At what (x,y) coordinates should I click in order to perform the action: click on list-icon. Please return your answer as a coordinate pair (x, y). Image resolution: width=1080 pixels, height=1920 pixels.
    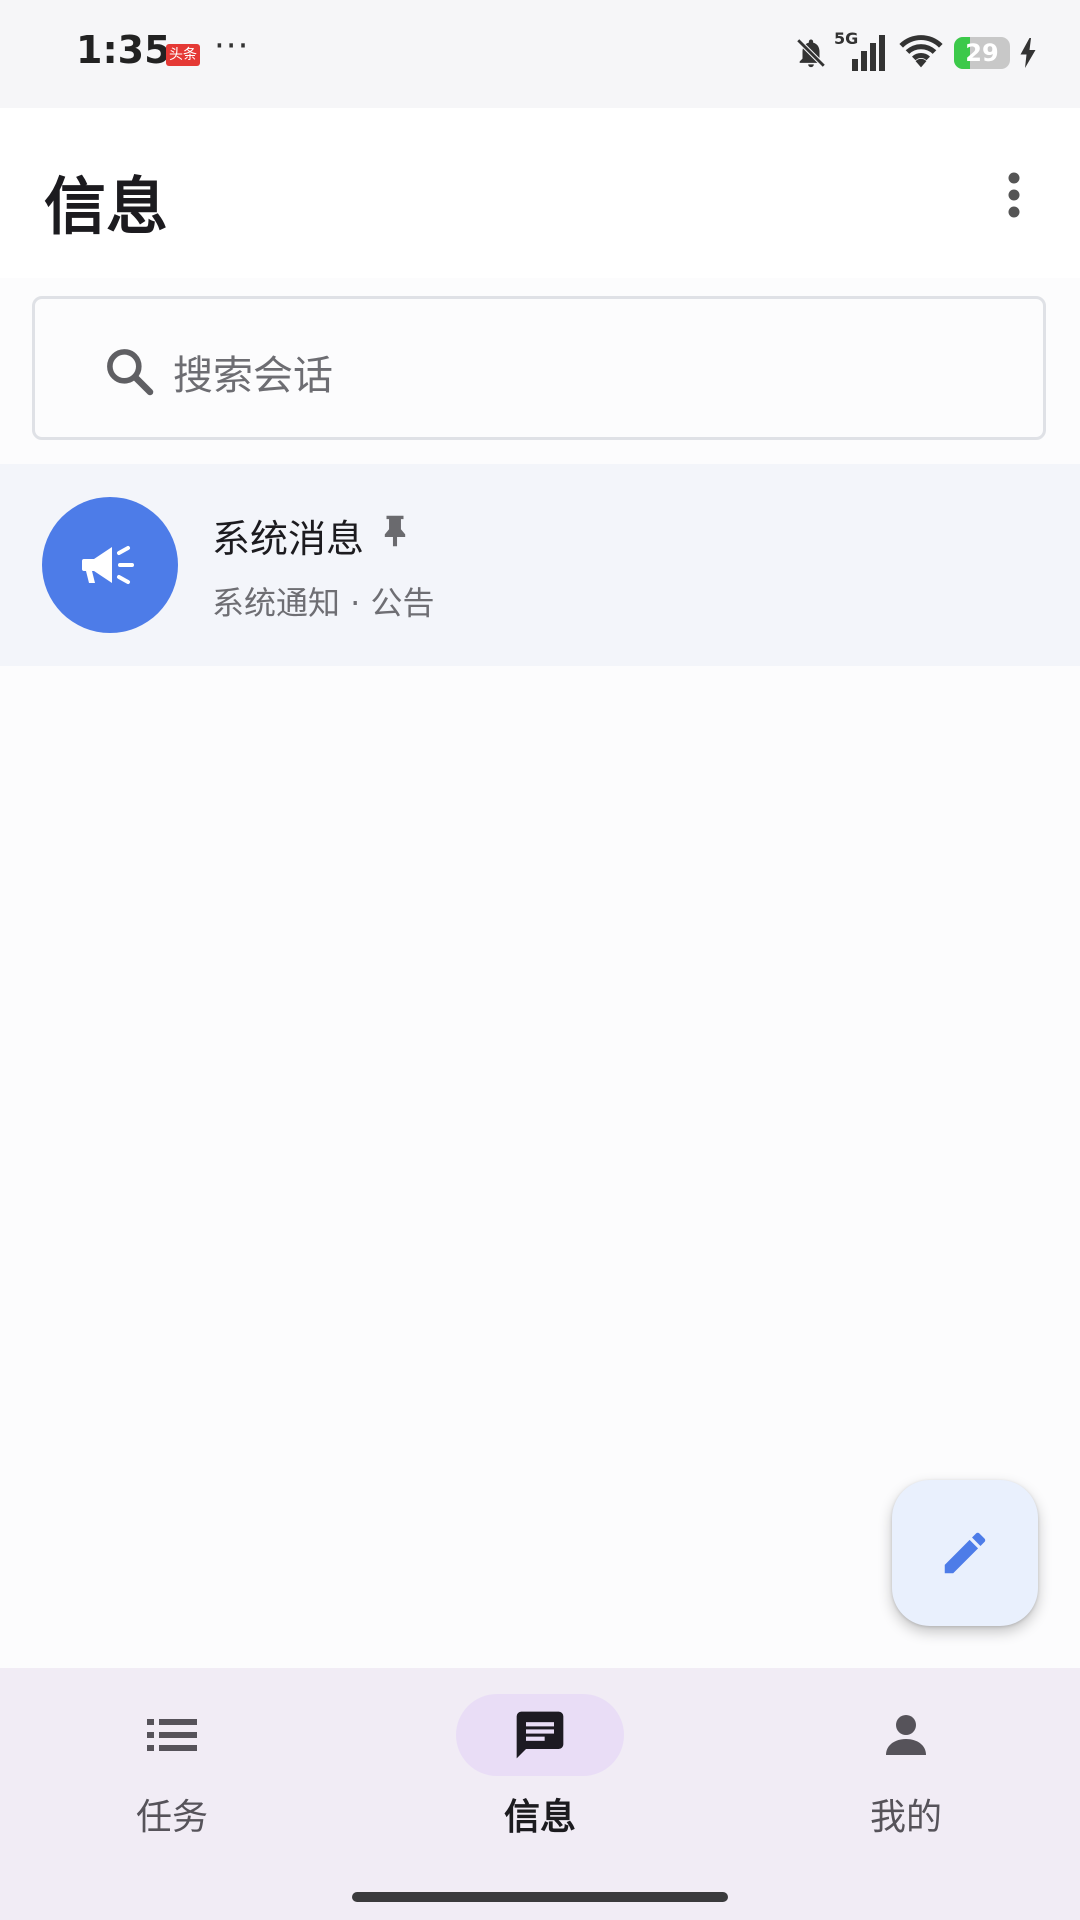
    Looking at the image, I should click on (172, 1735).